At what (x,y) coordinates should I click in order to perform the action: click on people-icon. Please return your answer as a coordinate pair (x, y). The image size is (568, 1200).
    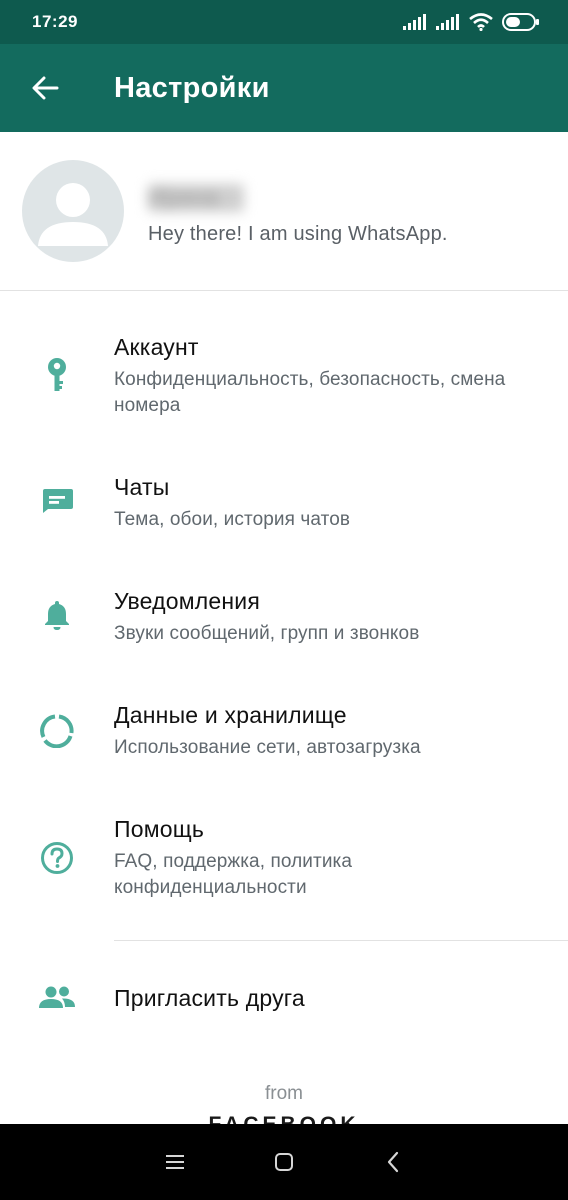
    Looking at the image, I should click on (57, 998).